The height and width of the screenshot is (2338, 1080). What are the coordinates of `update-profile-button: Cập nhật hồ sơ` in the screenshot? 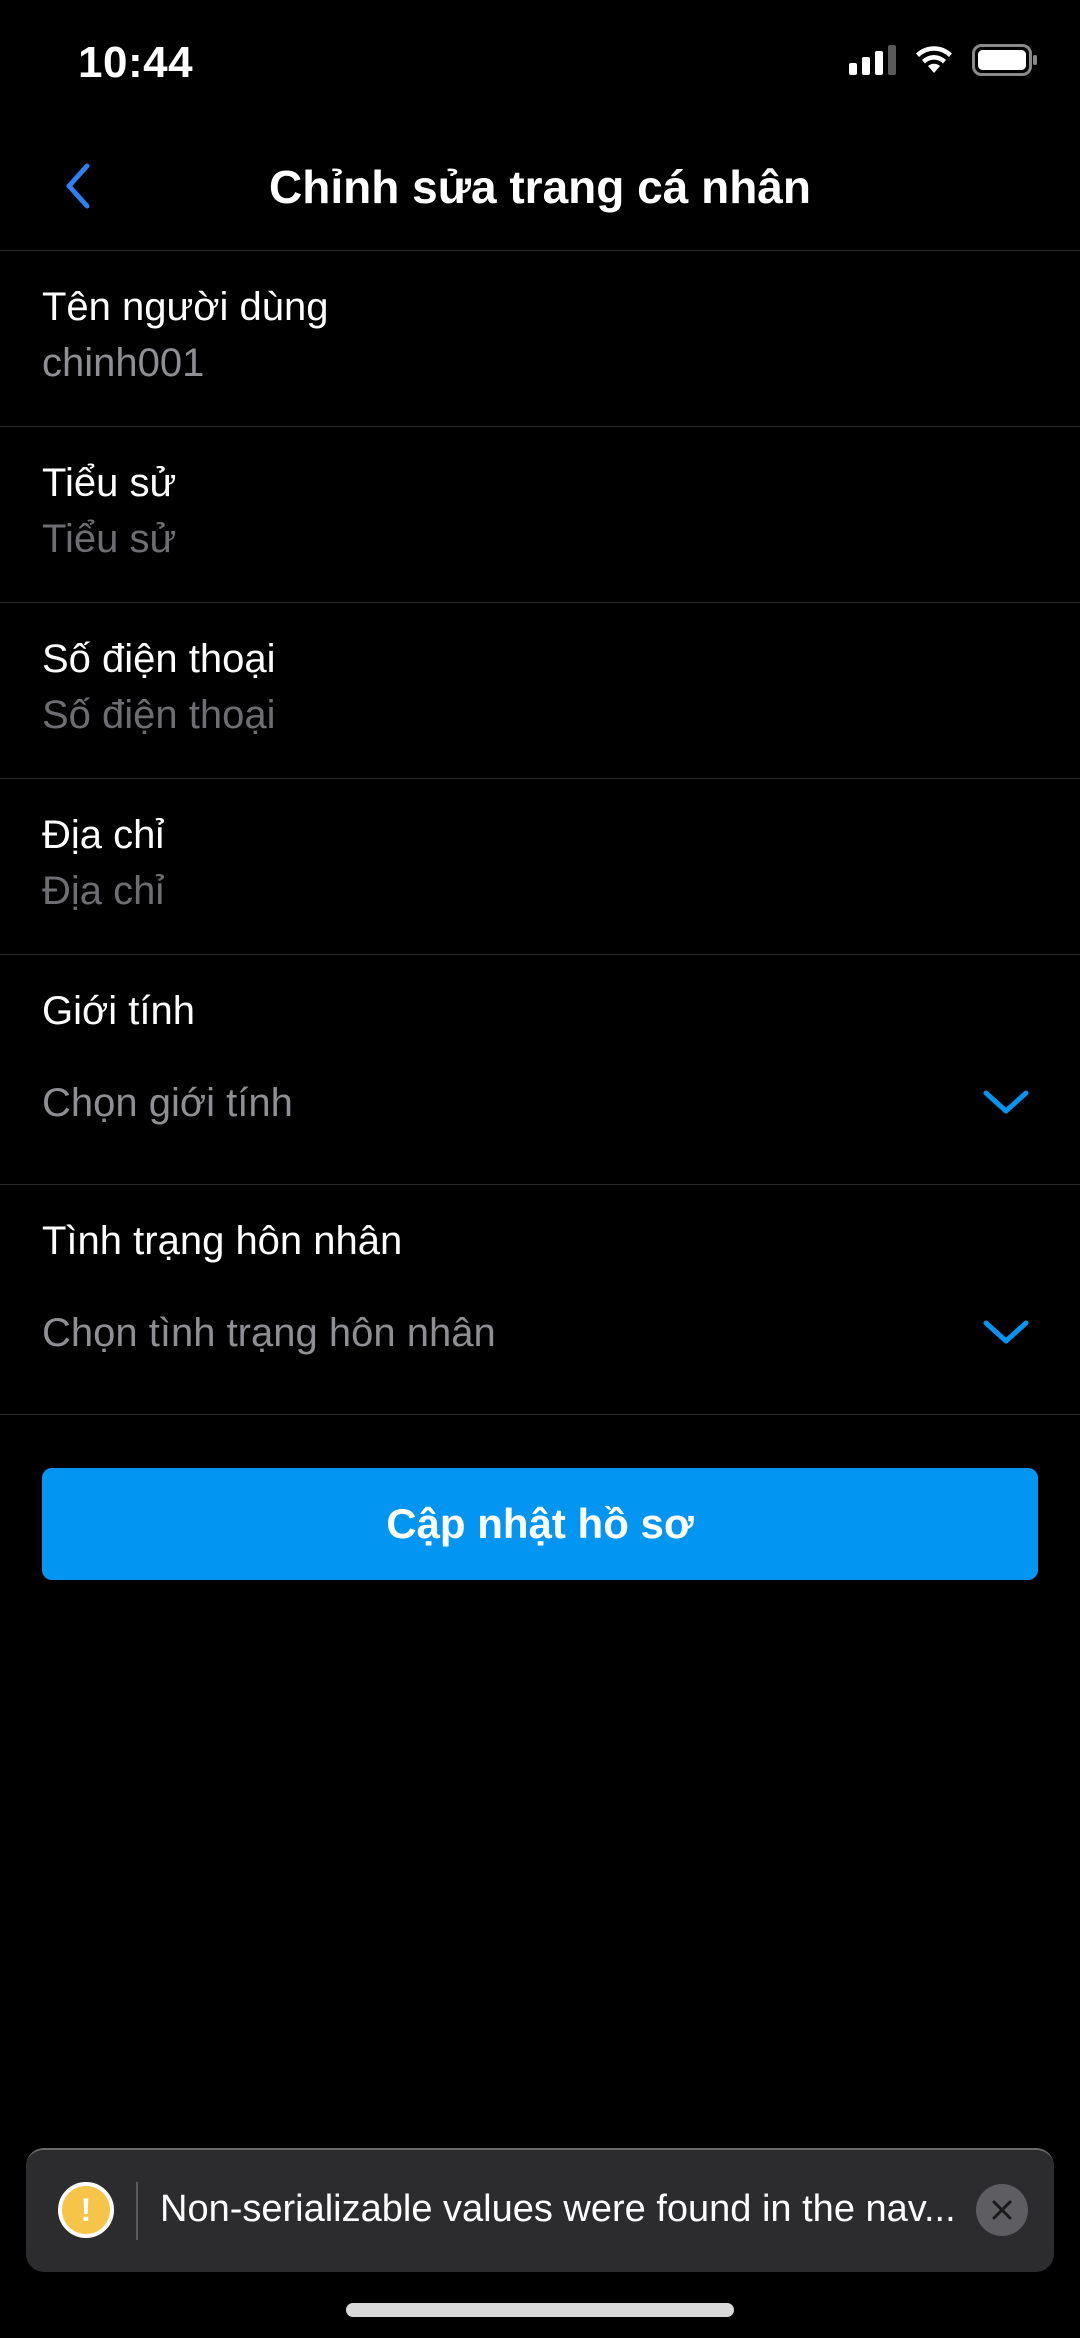 It's located at (540, 1524).